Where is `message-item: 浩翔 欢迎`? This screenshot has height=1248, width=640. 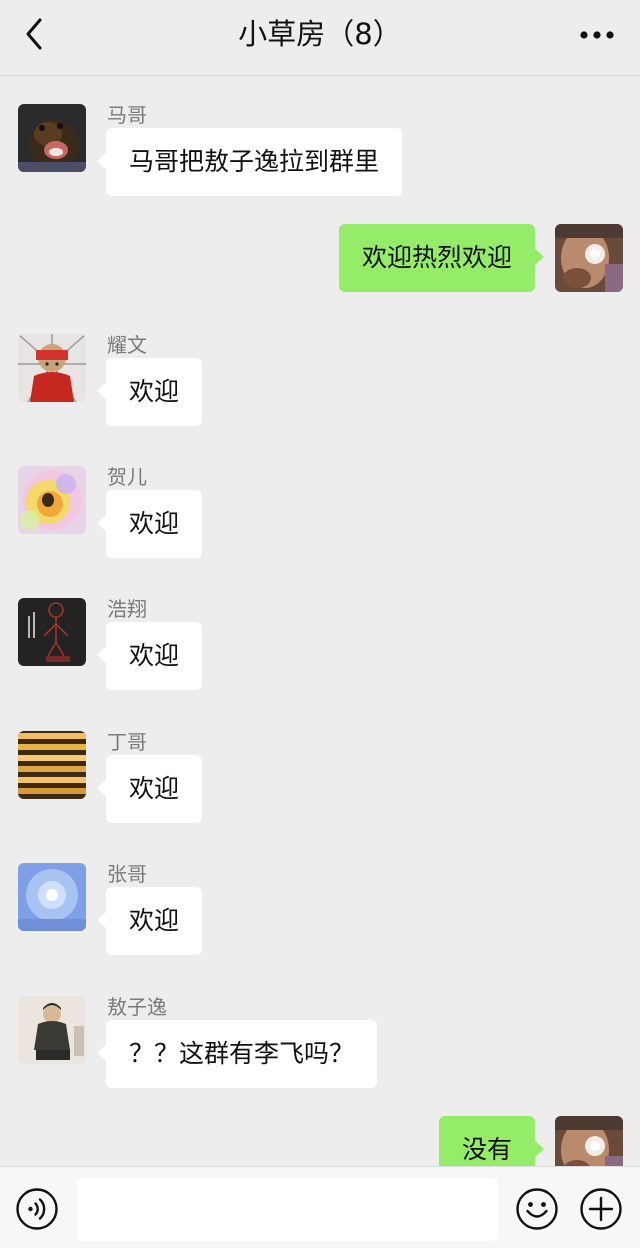
message-item: 浩翔 欢迎 is located at coordinates (320, 645).